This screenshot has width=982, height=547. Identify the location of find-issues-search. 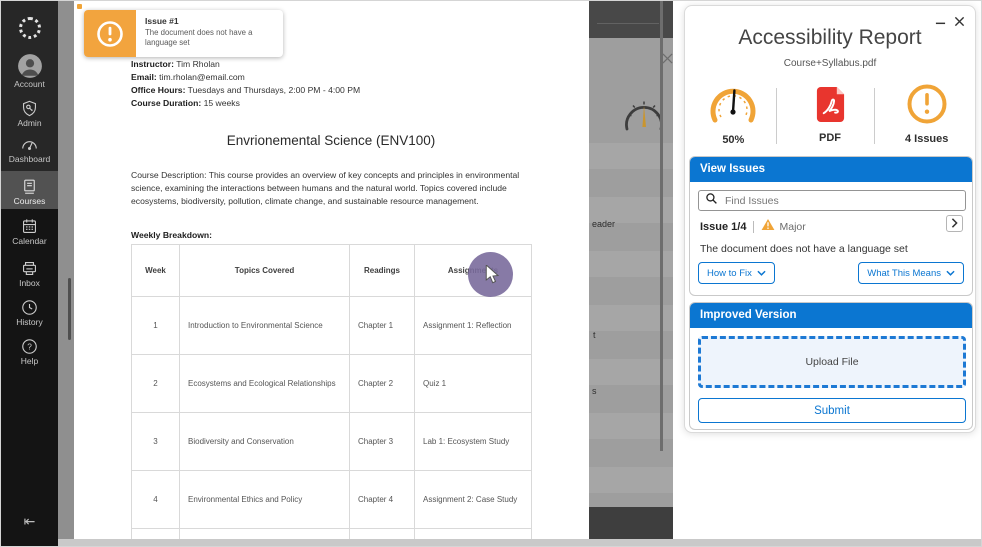
(832, 200).